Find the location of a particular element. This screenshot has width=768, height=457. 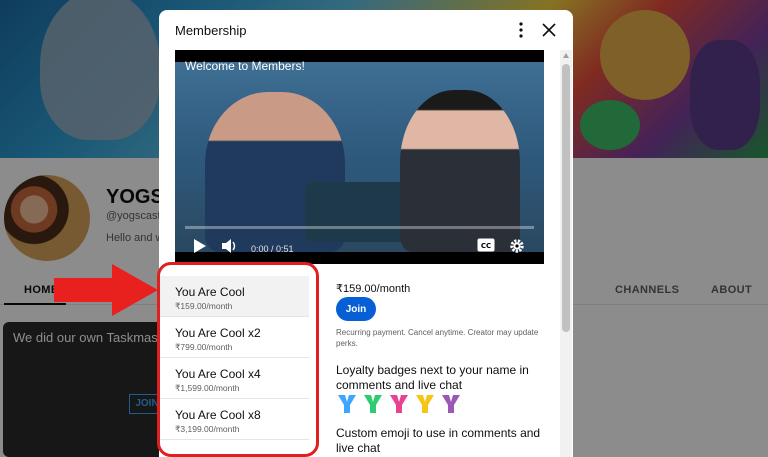

svg-text: CC is located at coordinates (486, 246).